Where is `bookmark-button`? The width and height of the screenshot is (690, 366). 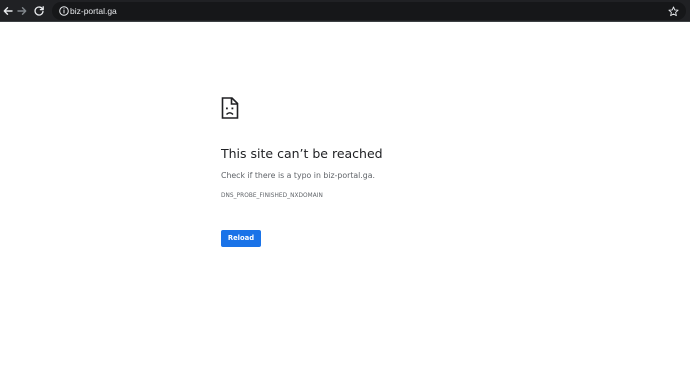 bookmark-button is located at coordinates (673, 11).